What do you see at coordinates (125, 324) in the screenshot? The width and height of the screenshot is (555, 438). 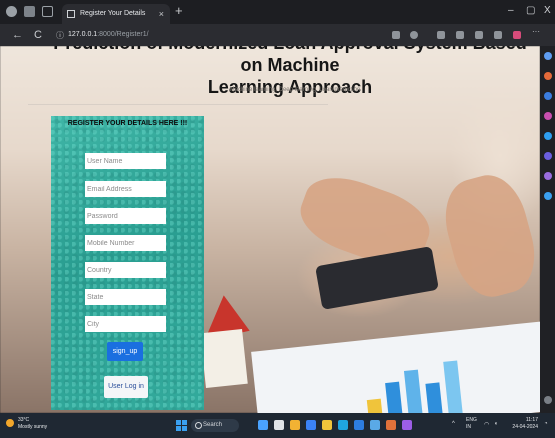 I see `city-input` at bounding box center [125, 324].